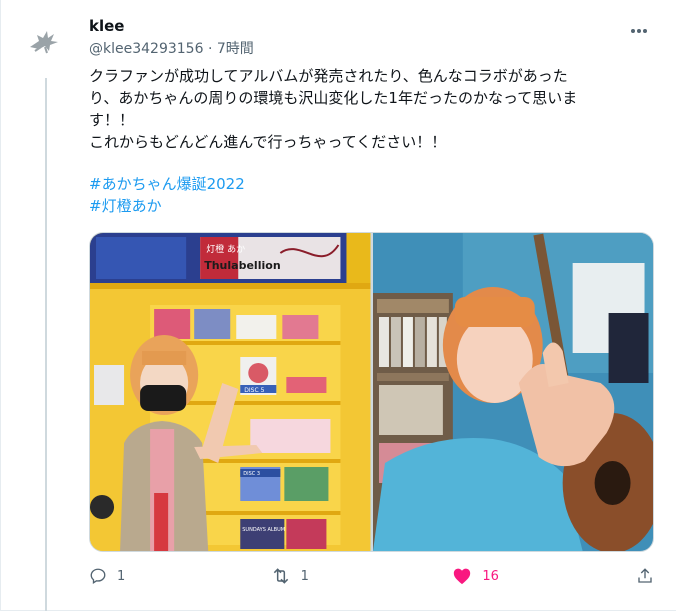  What do you see at coordinates (167, 184) in the screenshot?
I see `hashtag-link: #あかちゃん爆誕2022` at bounding box center [167, 184].